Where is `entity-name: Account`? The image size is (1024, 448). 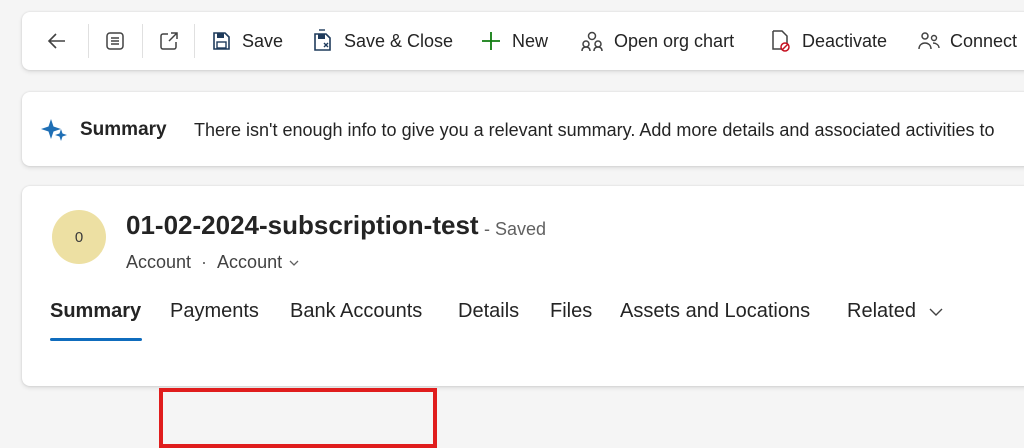
entity-name: Account is located at coordinates (159, 262).